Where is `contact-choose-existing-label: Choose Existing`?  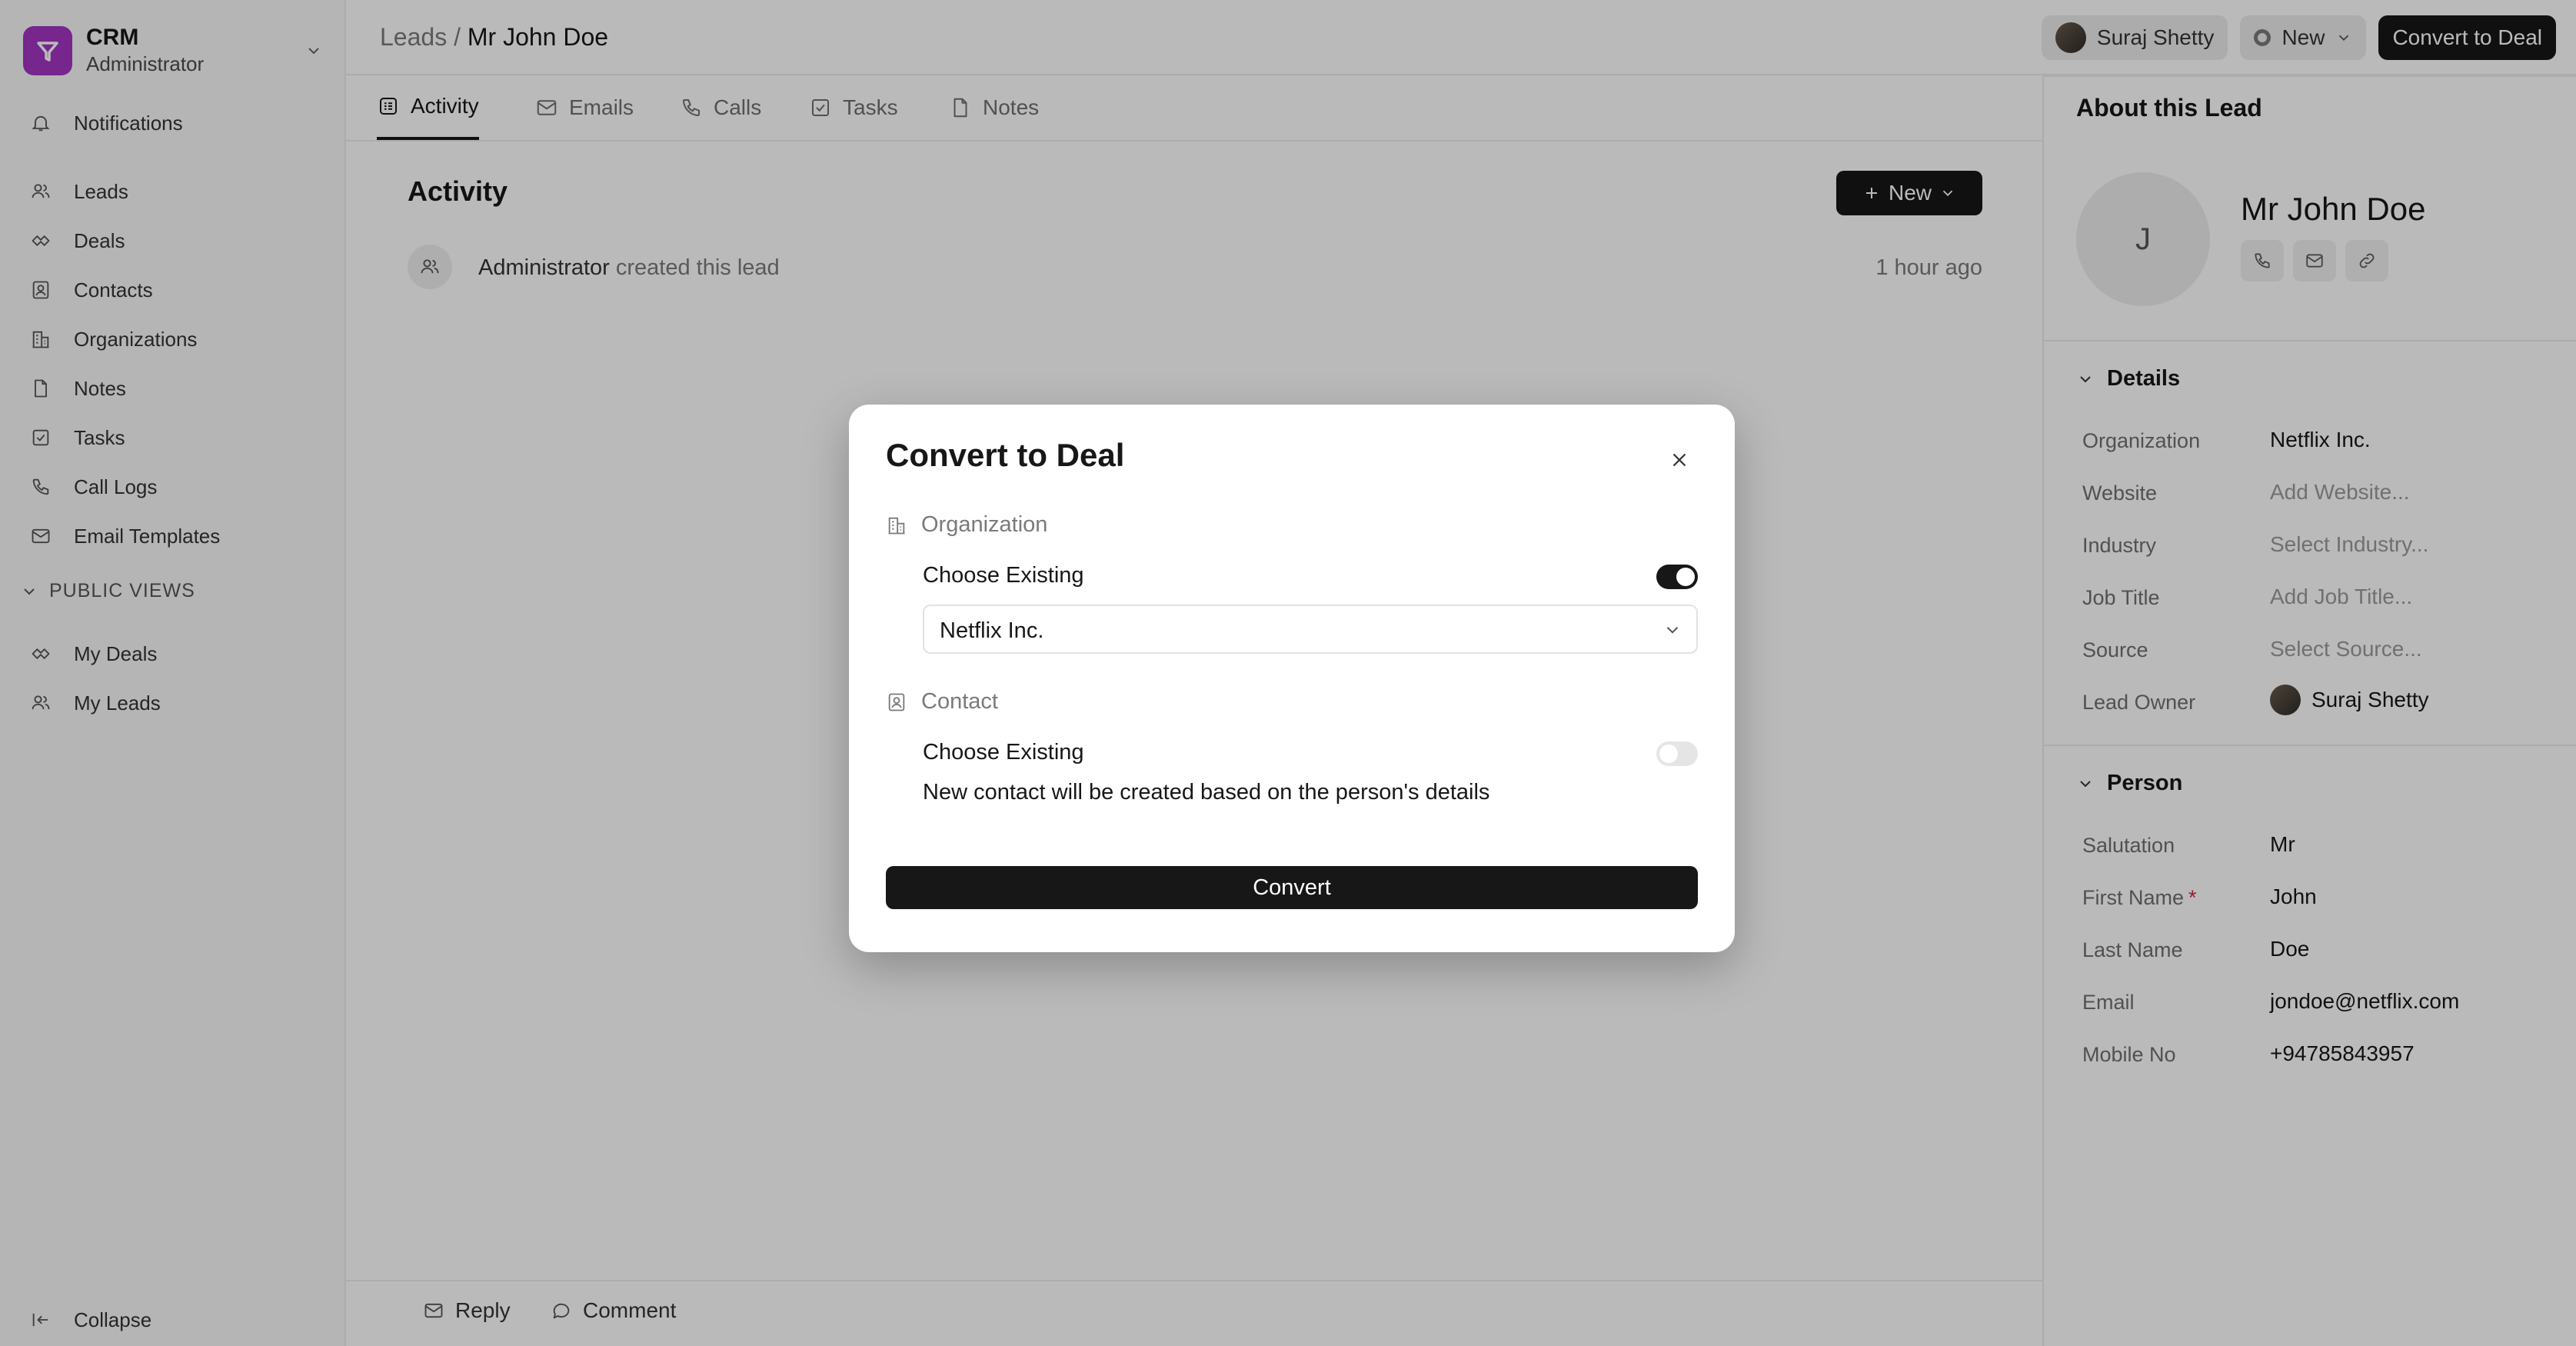
contact-choose-existing-label: Choose Existing is located at coordinates (1003, 752).